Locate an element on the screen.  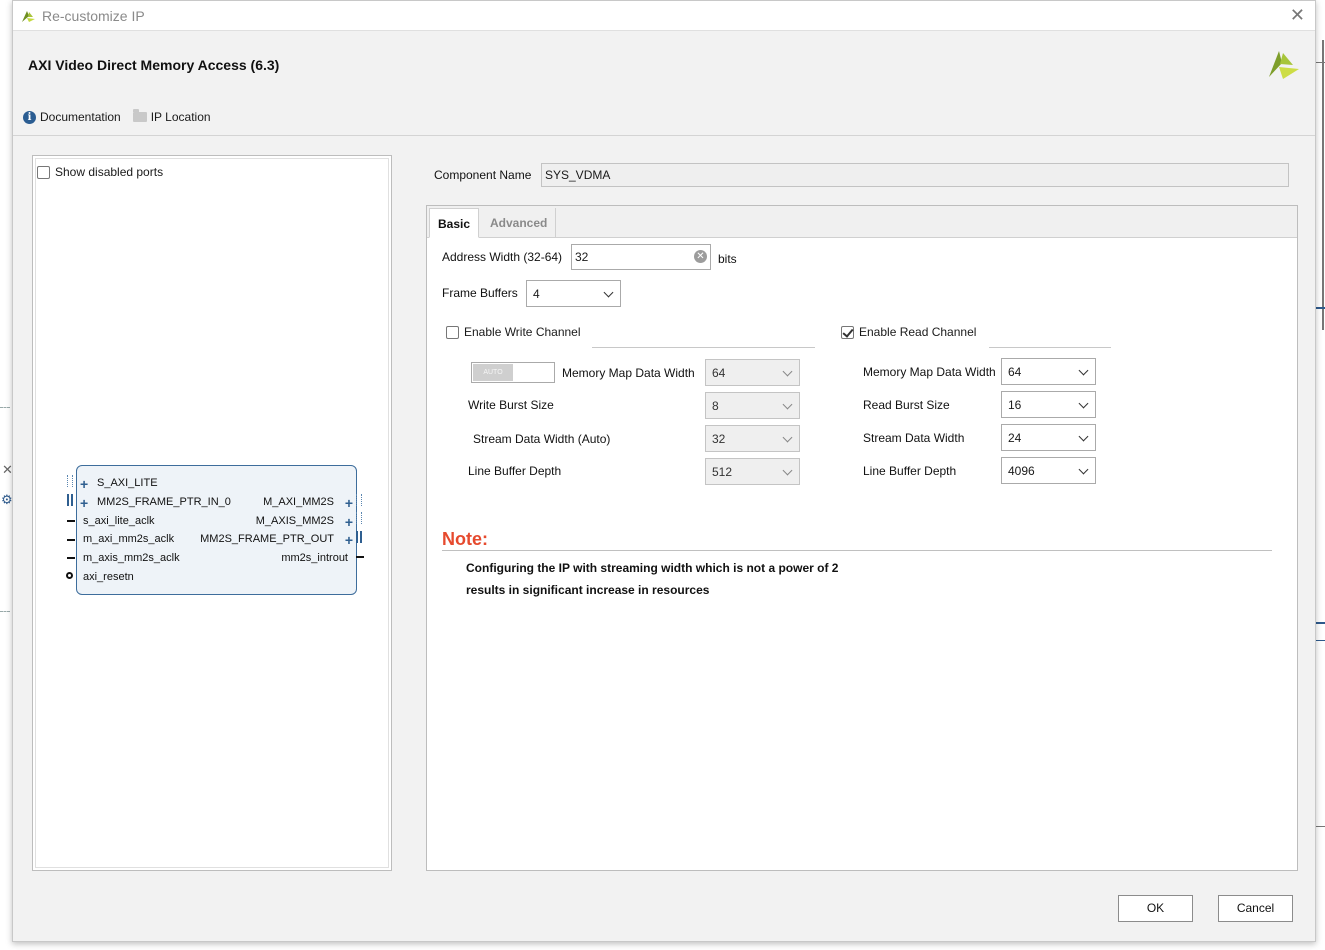
frame-buffers-select: 4 is located at coordinates (573, 293).